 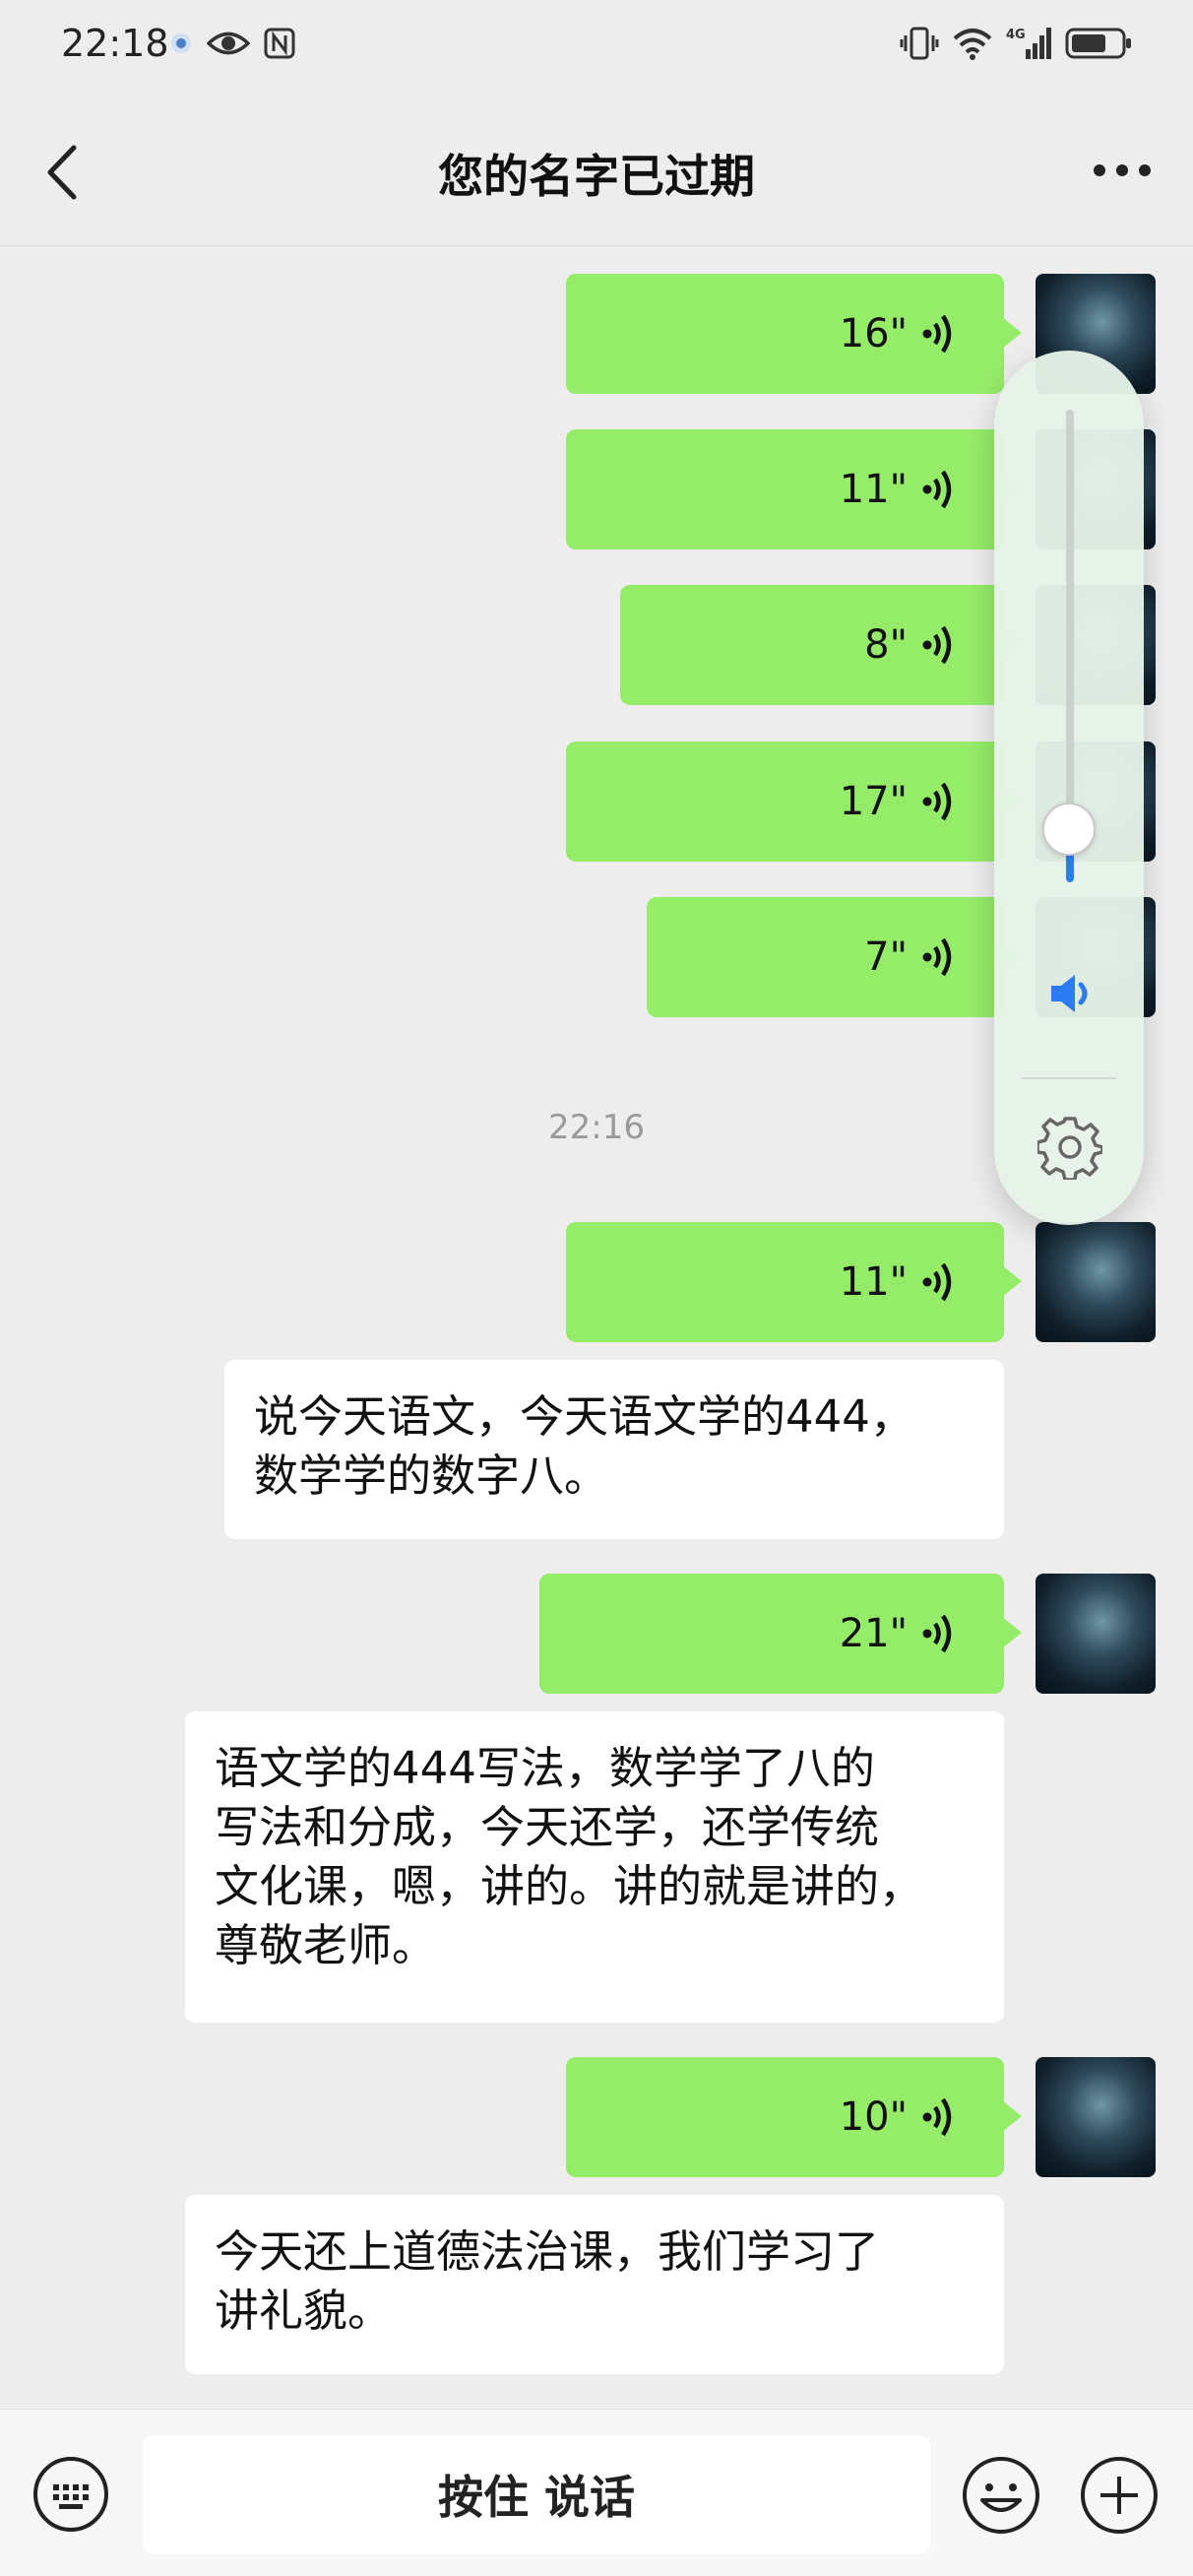 I want to click on voice-message: 16", so click(x=794, y=334).